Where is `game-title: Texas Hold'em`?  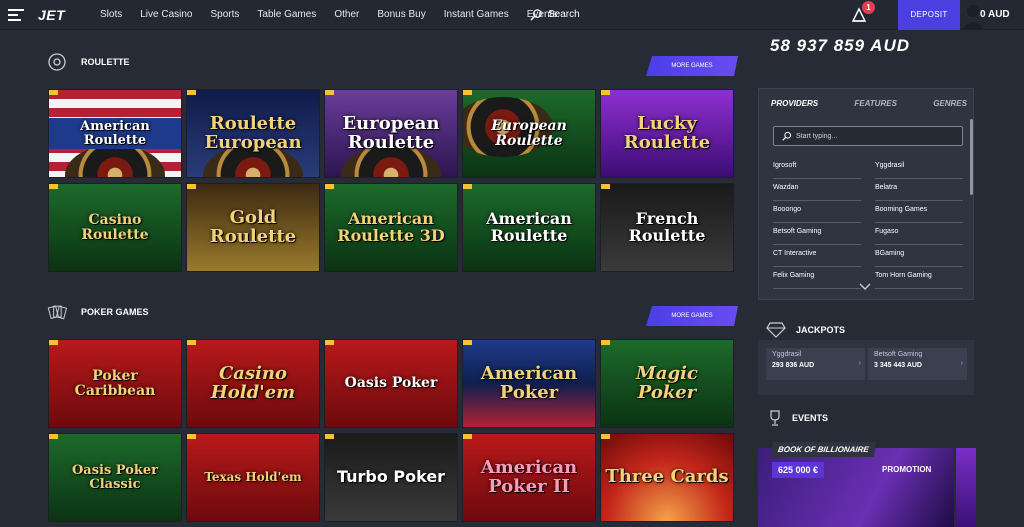 game-title: Texas Hold'em is located at coordinates (253, 477).